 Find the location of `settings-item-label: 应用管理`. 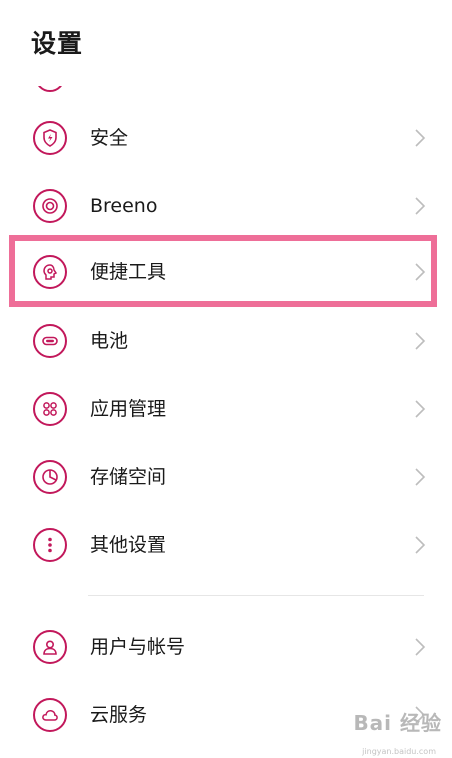

settings-item-label: 应用管理 is located at coordinates (128, 409).